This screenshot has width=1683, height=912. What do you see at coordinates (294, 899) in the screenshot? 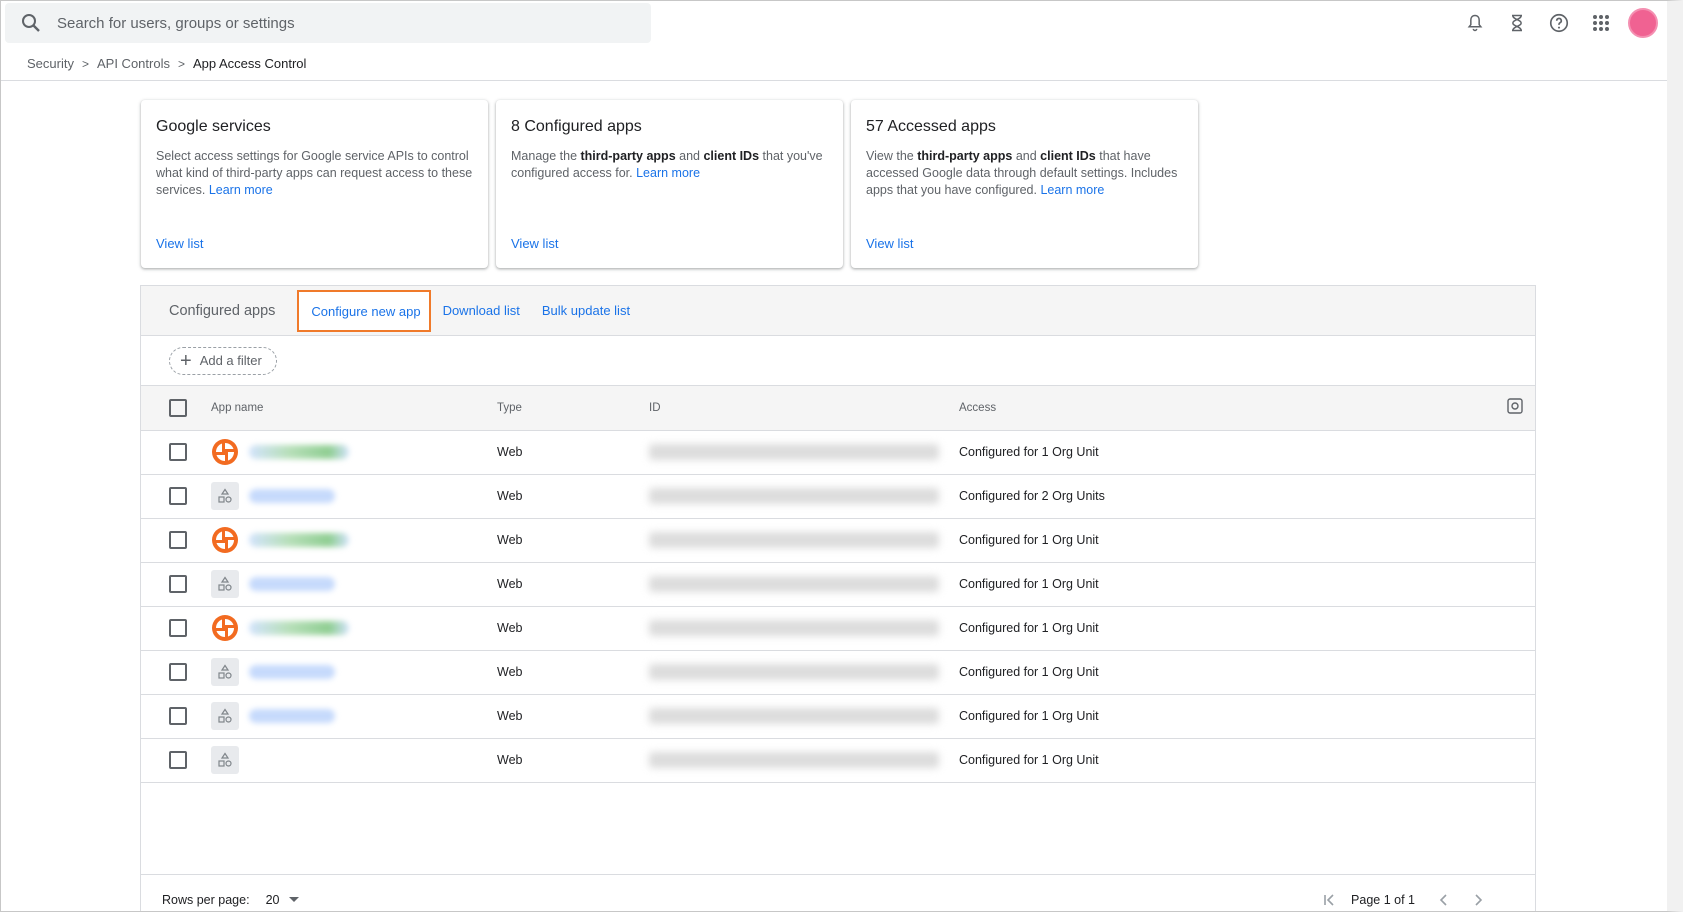
I see `caret-down-icon` at bounding box center [294, 899].